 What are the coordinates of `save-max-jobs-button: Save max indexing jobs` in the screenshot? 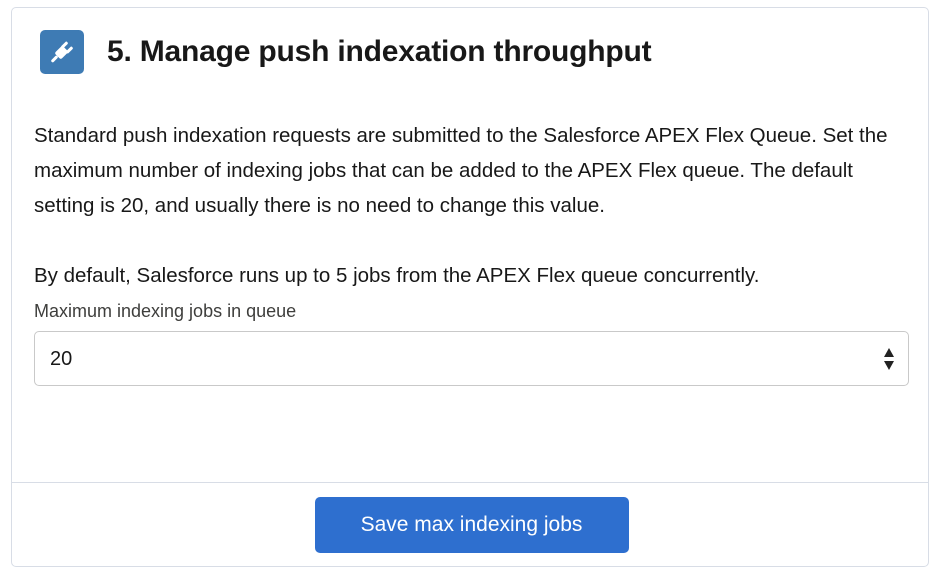 It's located at (471, 525).